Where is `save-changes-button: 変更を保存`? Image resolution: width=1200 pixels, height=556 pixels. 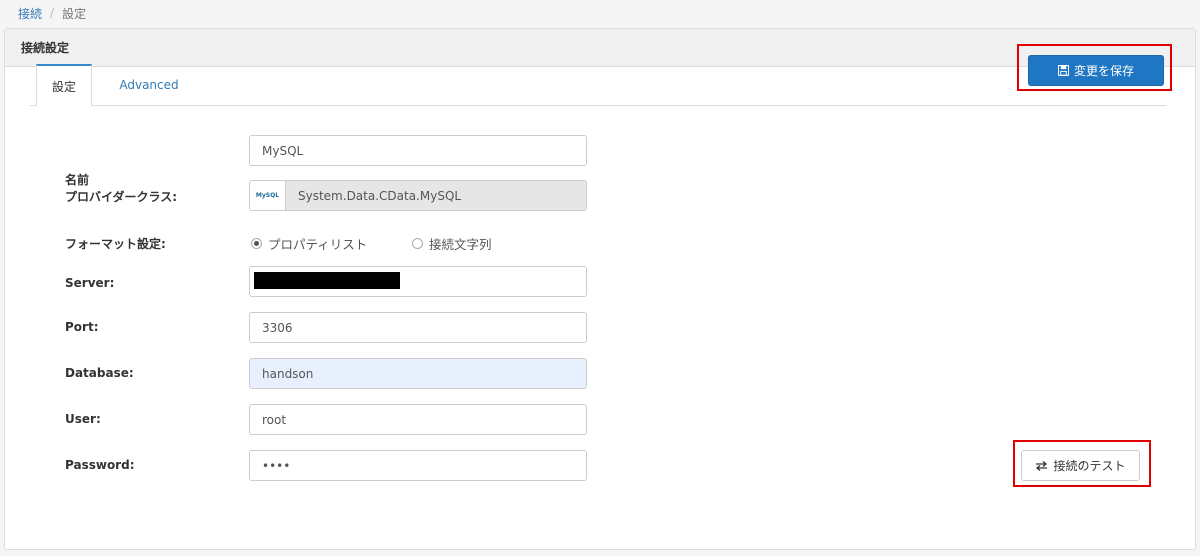 save-changes-button: 変更を保存 is located at coordinates (1096, 70).